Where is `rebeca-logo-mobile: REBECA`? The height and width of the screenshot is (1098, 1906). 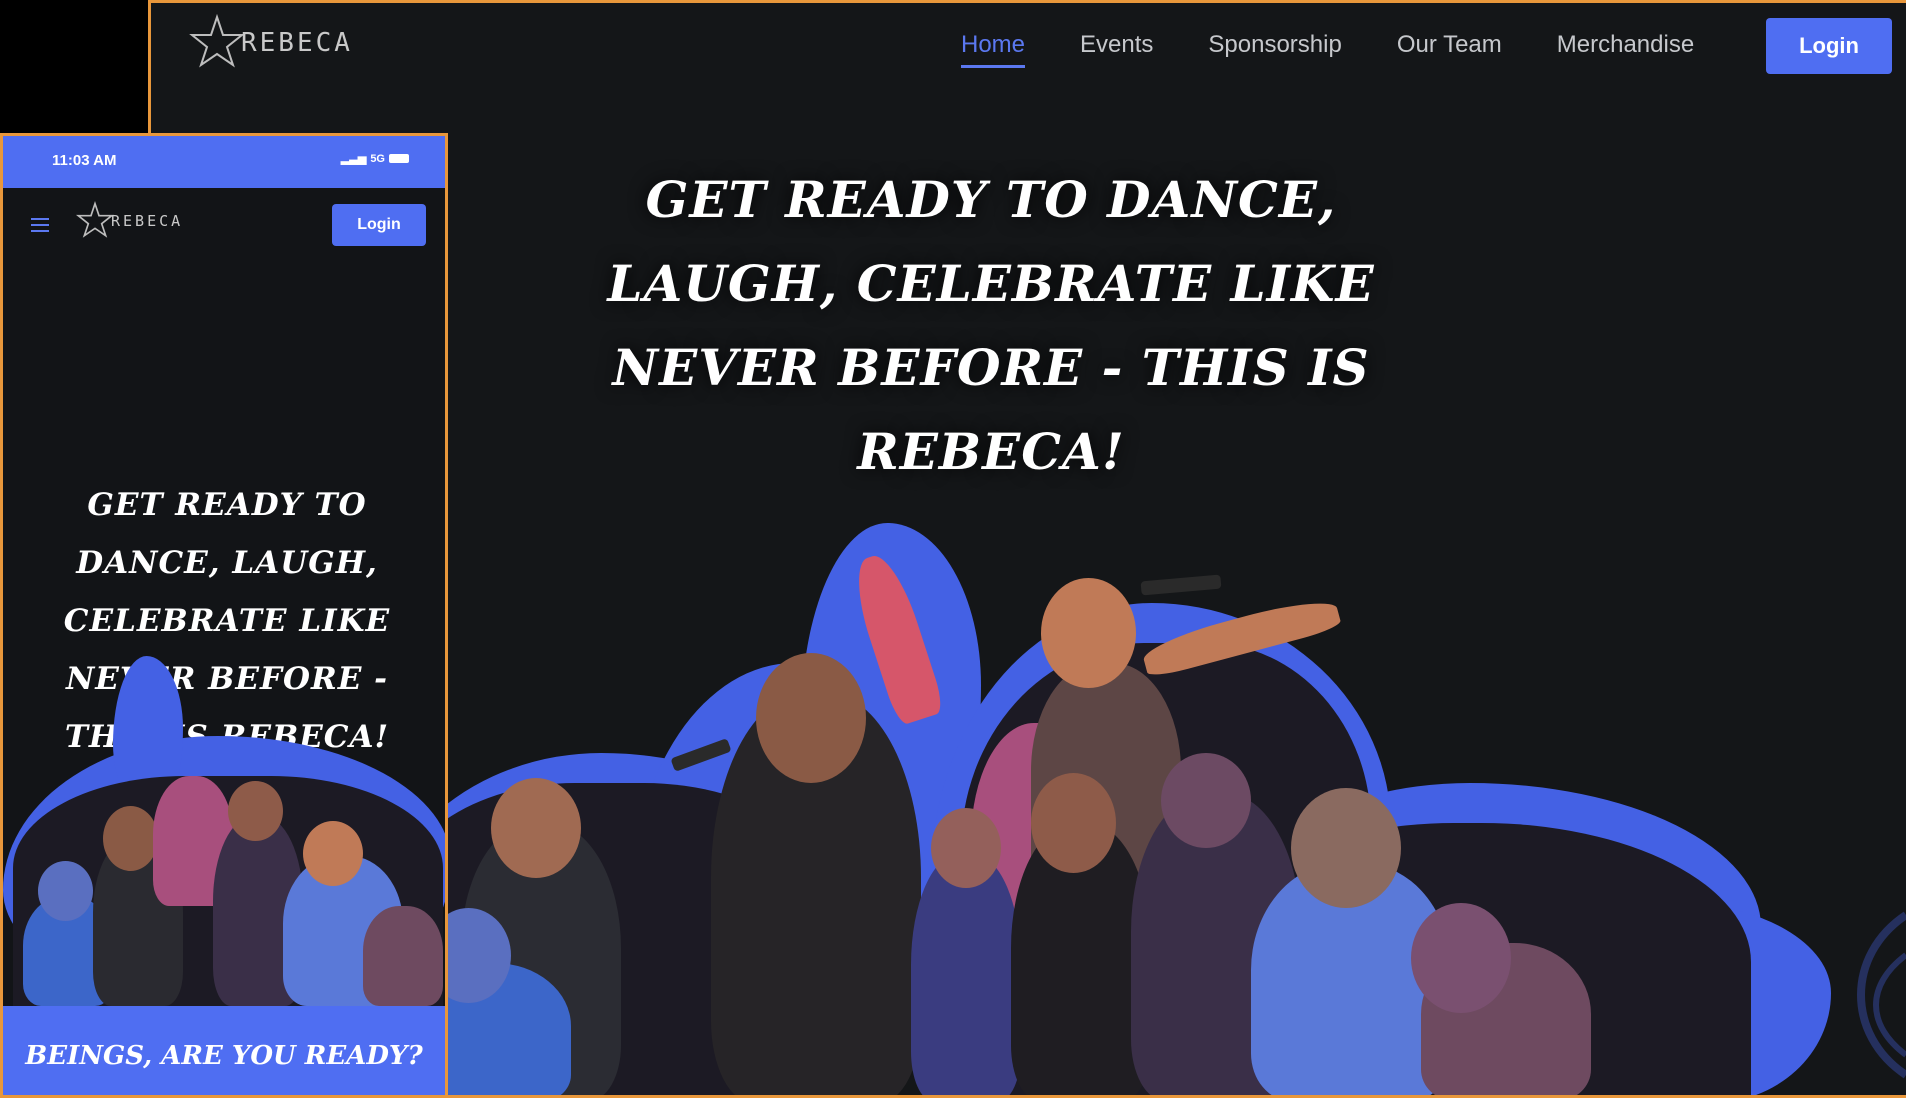 rebeca-logo-mobile: REBECA is located at coordinates (129, 221).